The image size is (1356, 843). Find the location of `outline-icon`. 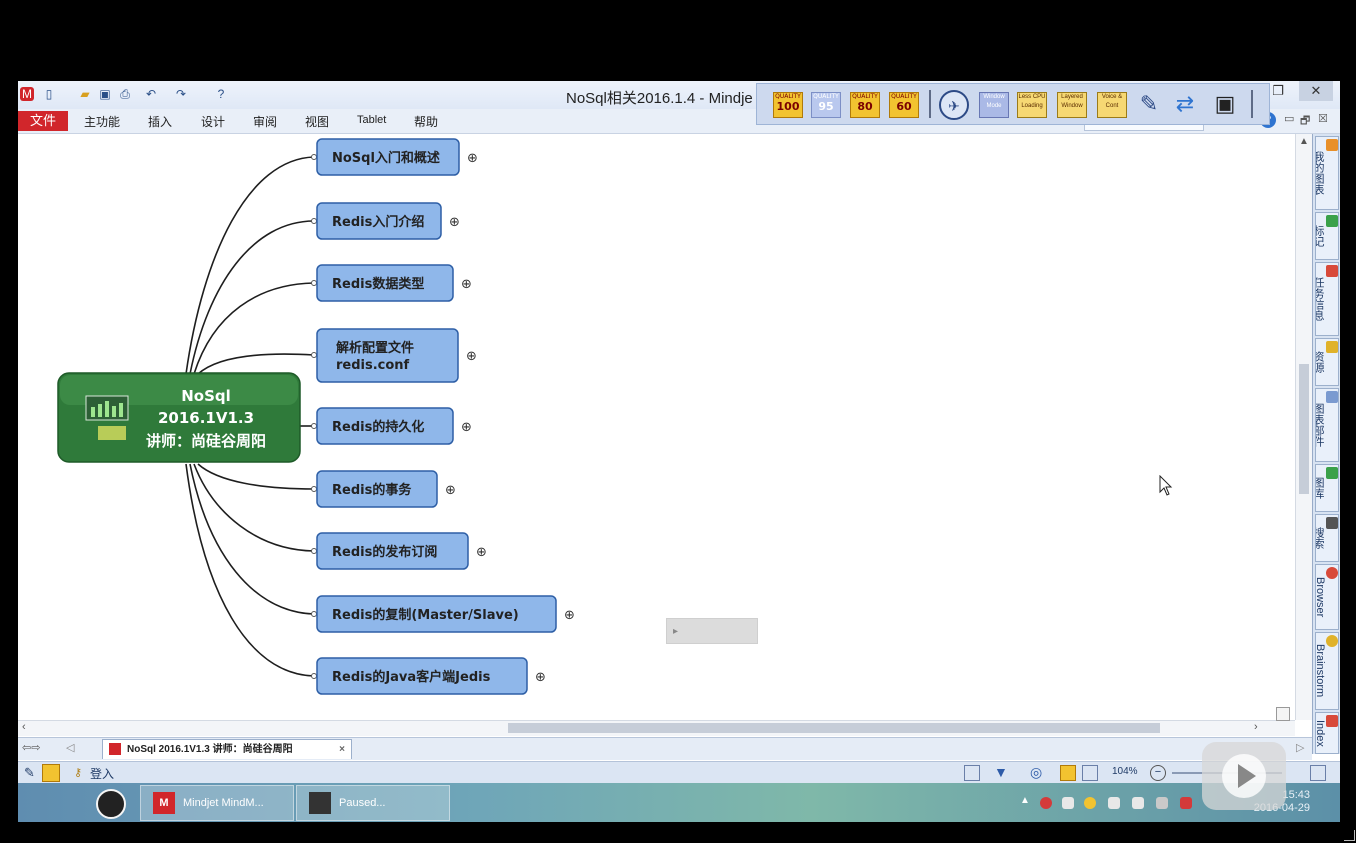

outline-icon is located at coordinates (1090, 773).